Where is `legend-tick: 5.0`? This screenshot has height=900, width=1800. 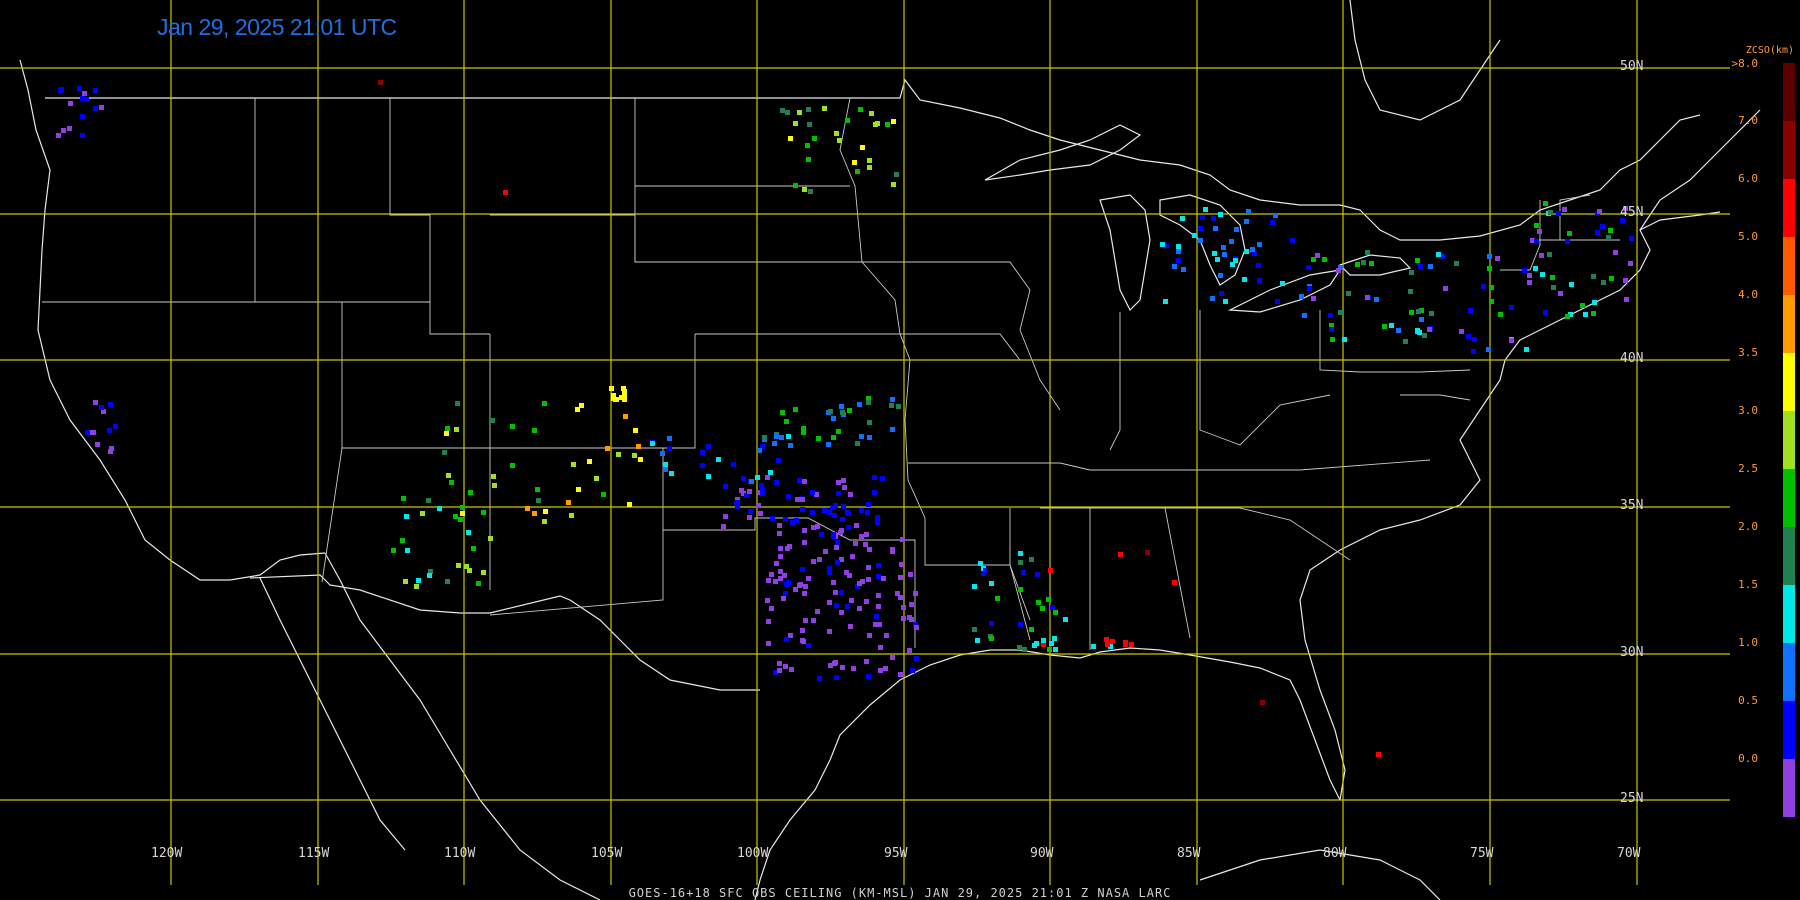 legend-tick: 5.0 is located at coordinates (1748, 236).